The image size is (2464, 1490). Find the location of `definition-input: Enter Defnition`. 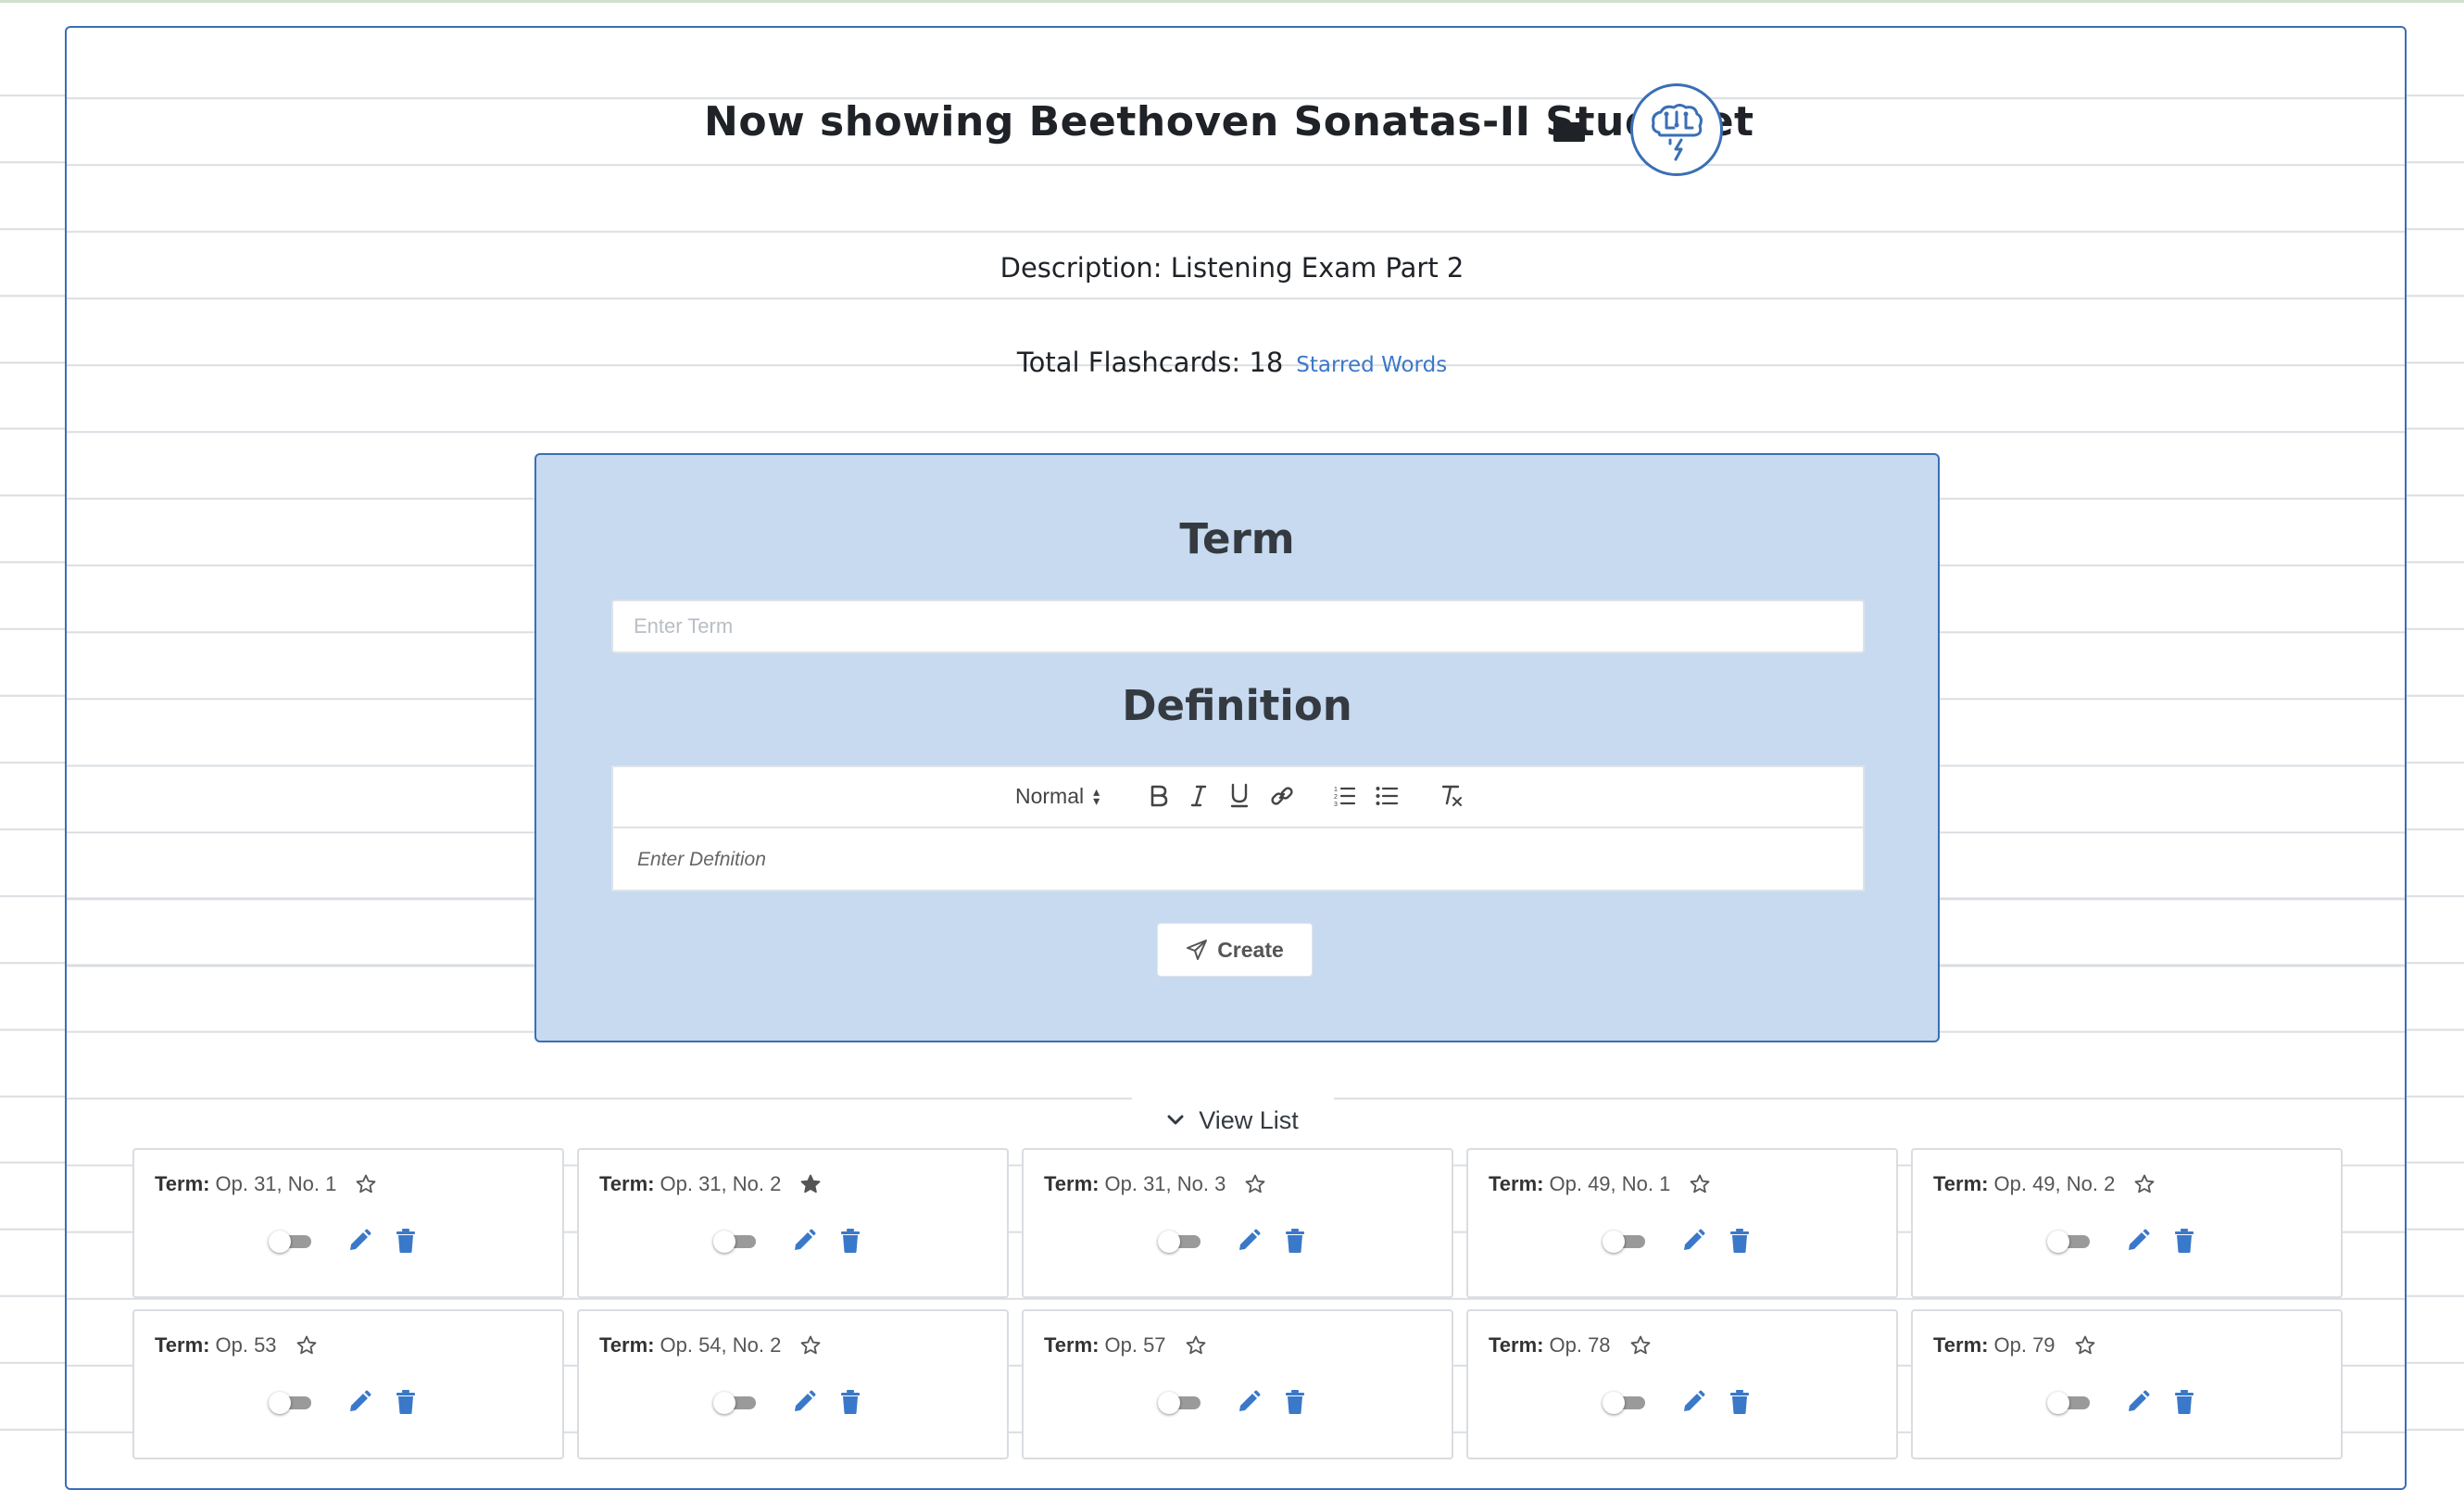

definition-input: Enter Defnition is located at coordinates (1238, 859).